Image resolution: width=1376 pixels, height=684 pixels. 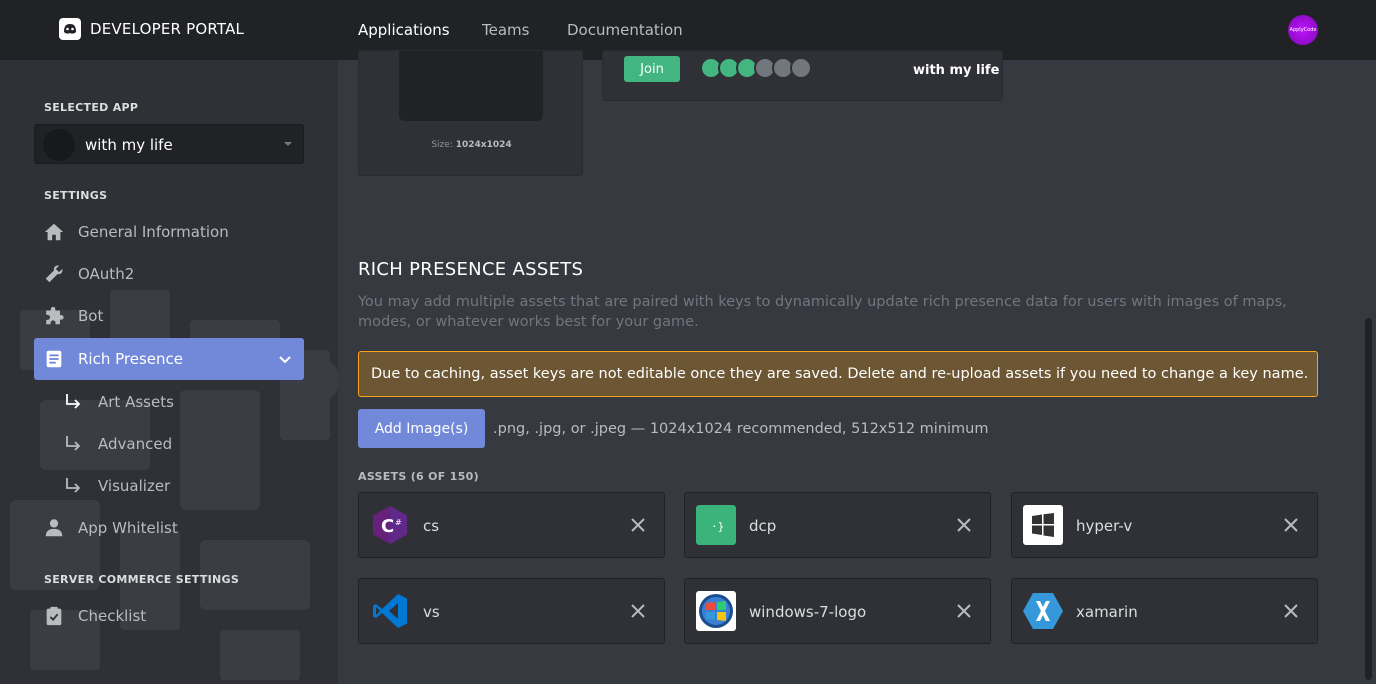 I want to click on sidebar-item-oauth2: OAuth2, so click(x=169, y=274).